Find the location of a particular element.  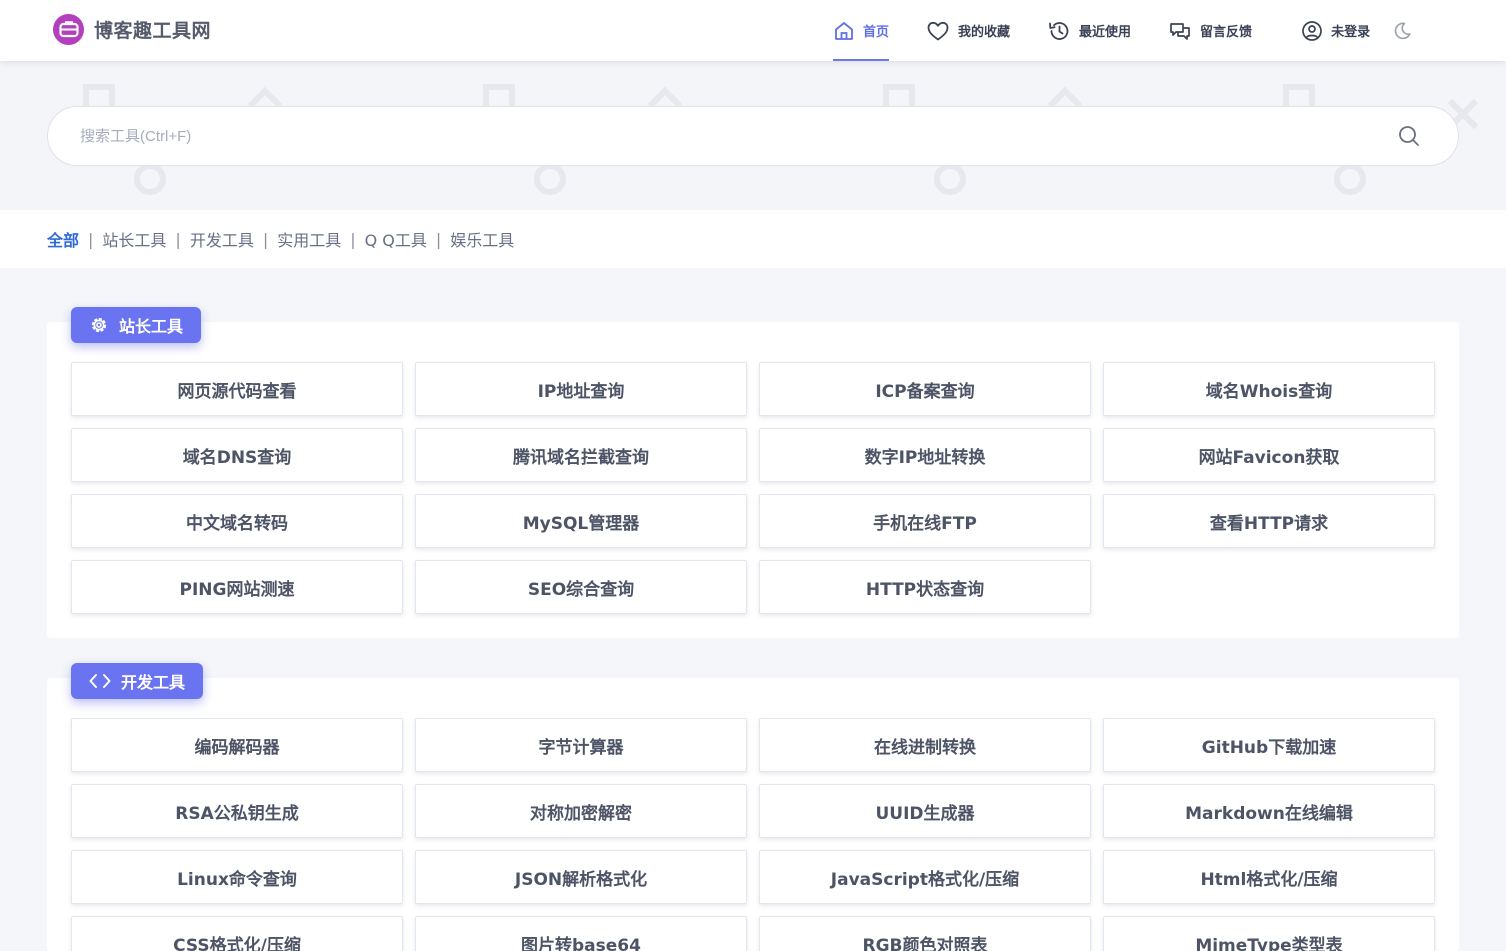

category-dev: 开发工具 is located at coordinates (222, 239).